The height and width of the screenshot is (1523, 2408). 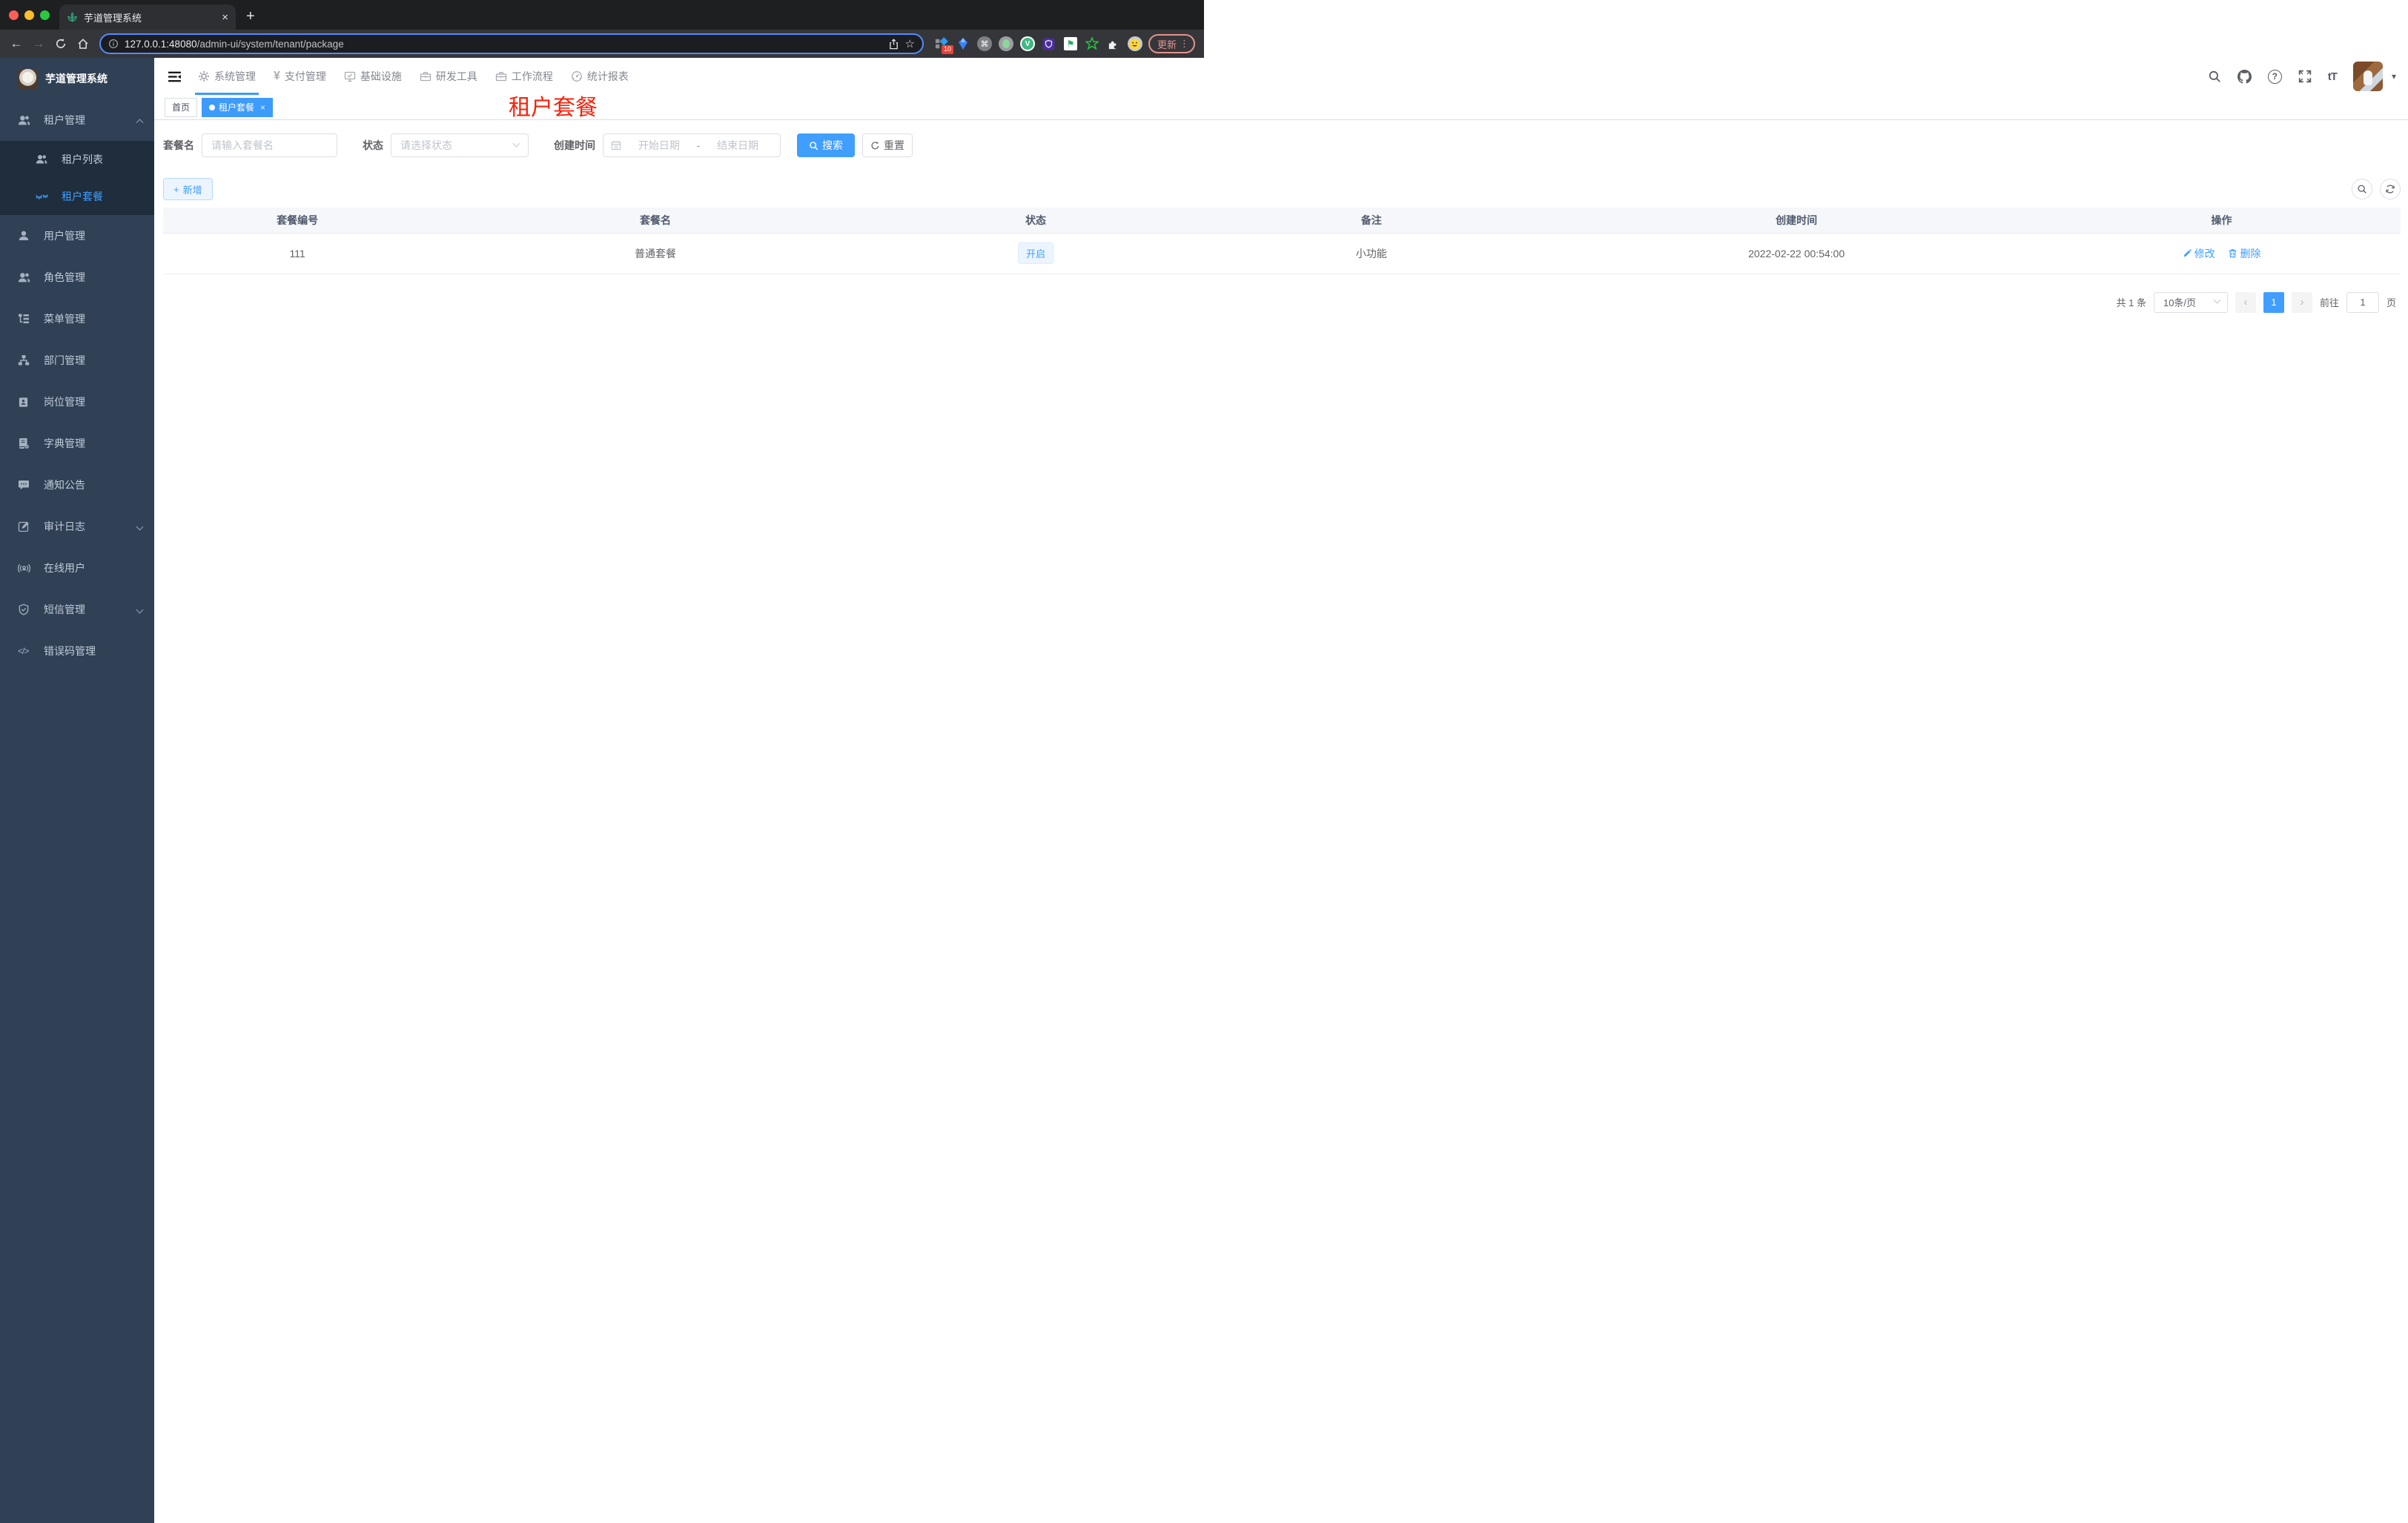 I want to click on nav-tab-dev-tools: 研发工具, so click(x=449, y=77).